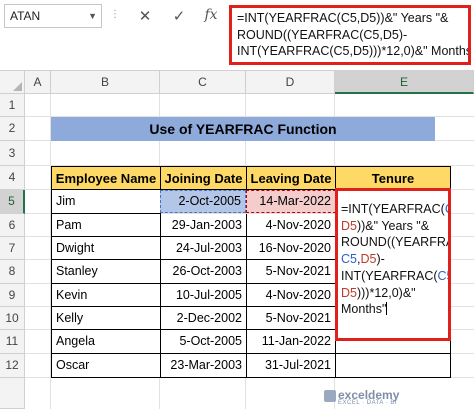  What do you see at coordinates (291, 366) in the screenshot?
I see `cell-leaving-date: 31-Jul-2021` at bounding box center [291, 366].